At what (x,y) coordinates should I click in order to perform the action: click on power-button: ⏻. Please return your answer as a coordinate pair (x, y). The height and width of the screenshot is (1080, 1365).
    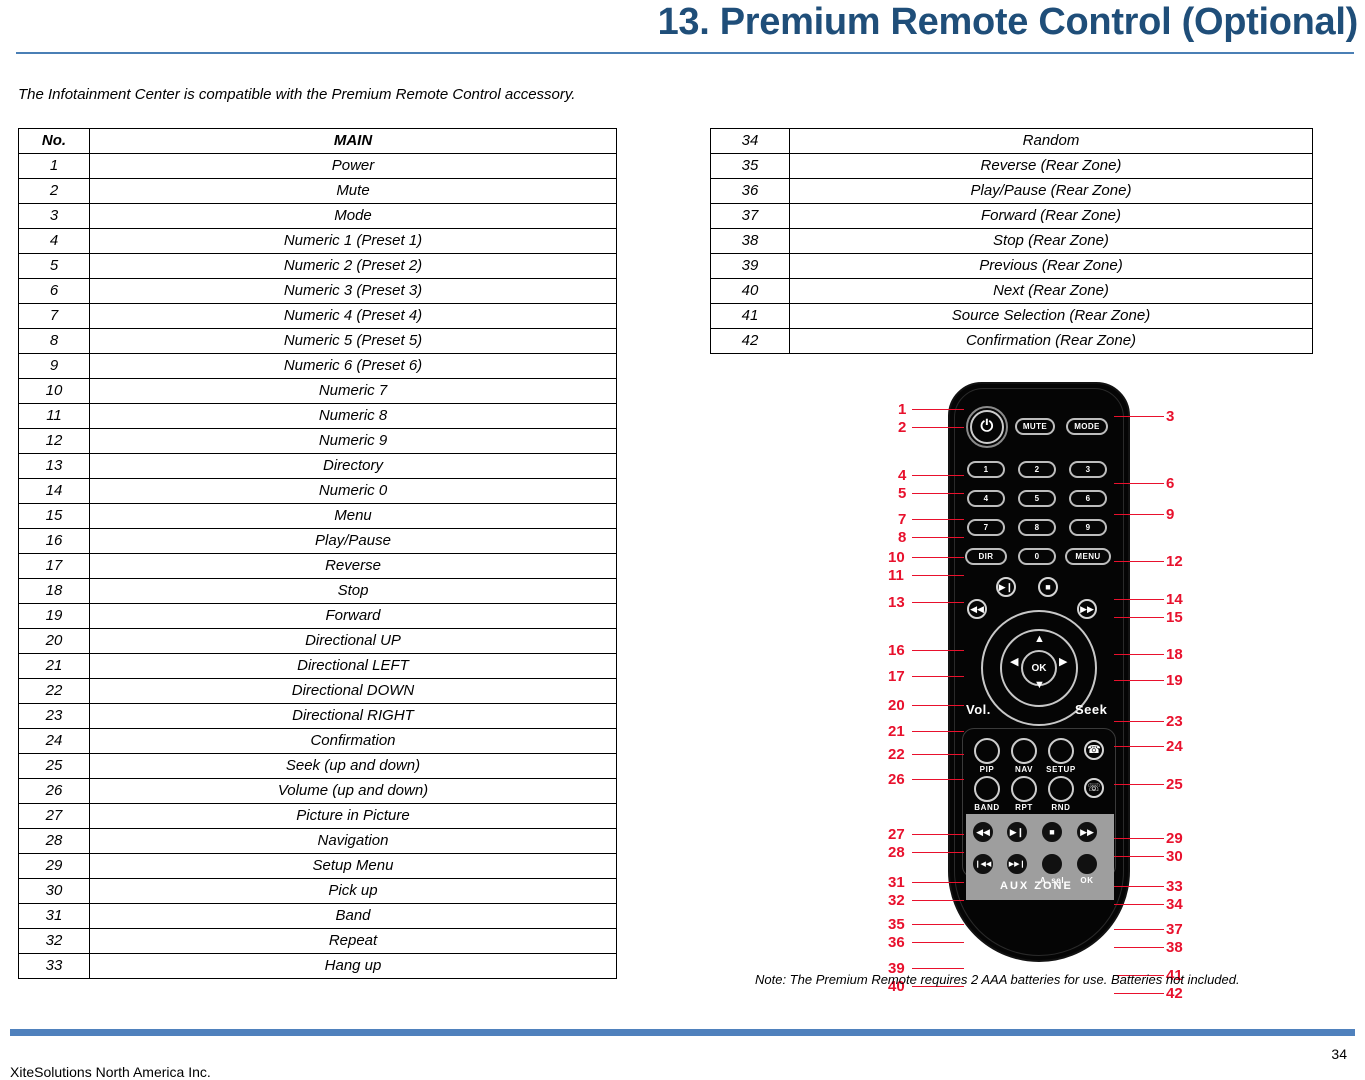
    Looking at the image, I should click on (987, 427).